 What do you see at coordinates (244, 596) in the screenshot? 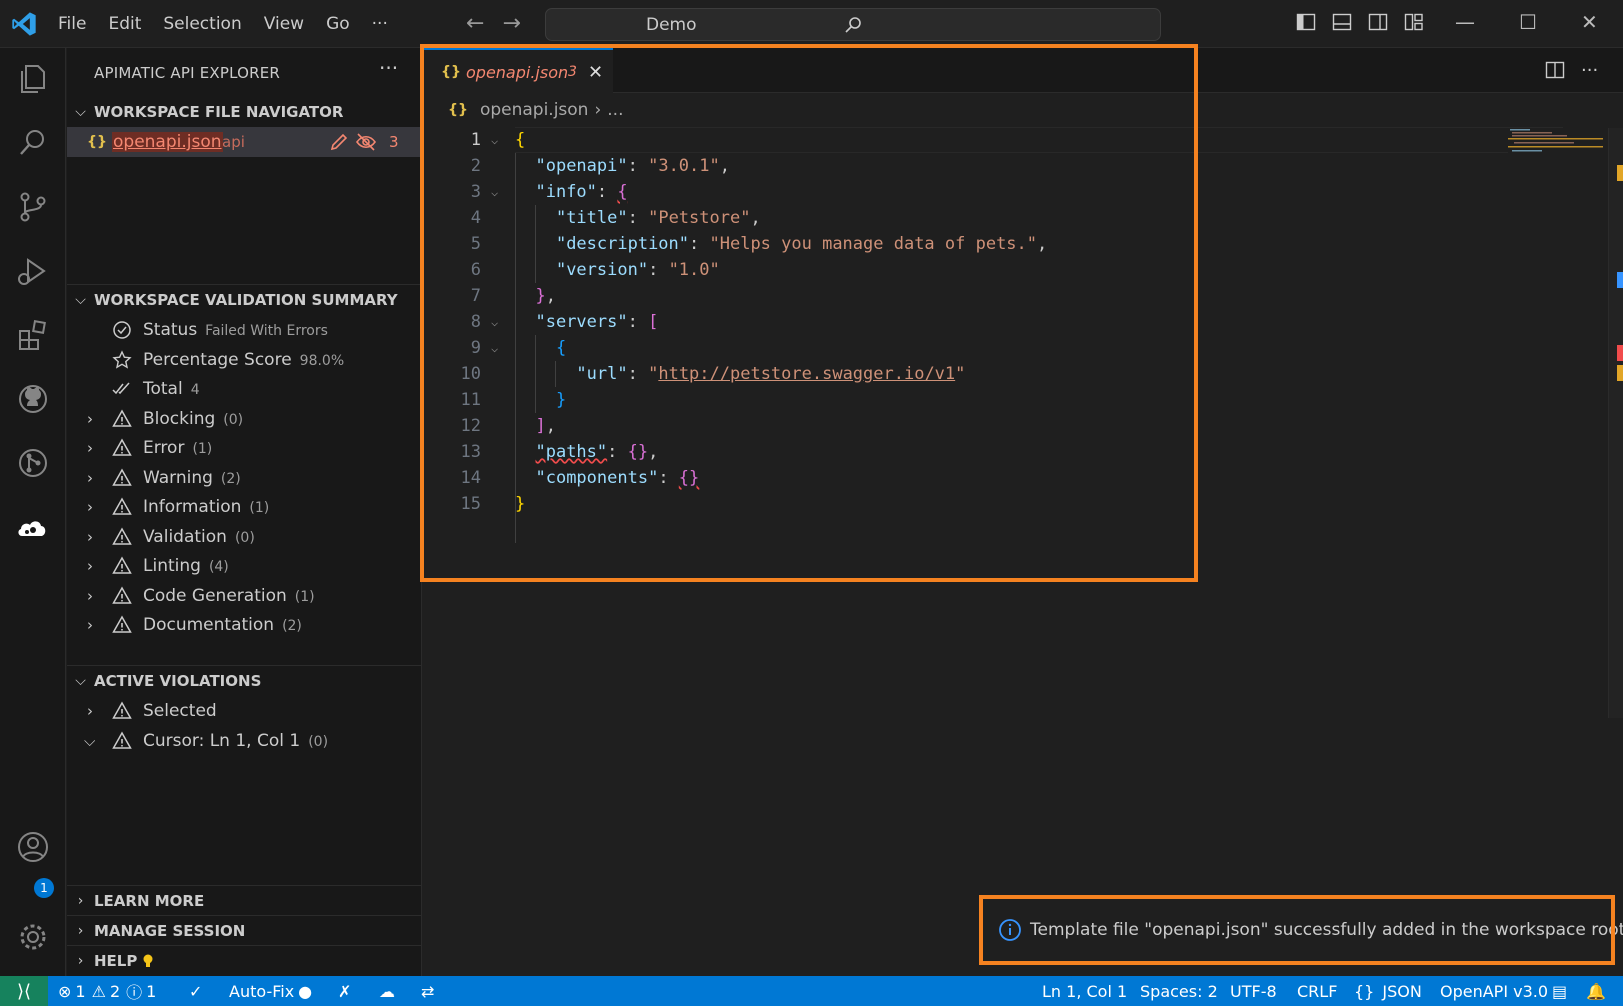
I see `category-code-generation: › Code Generation (1)` at bounding box center [244, 596].